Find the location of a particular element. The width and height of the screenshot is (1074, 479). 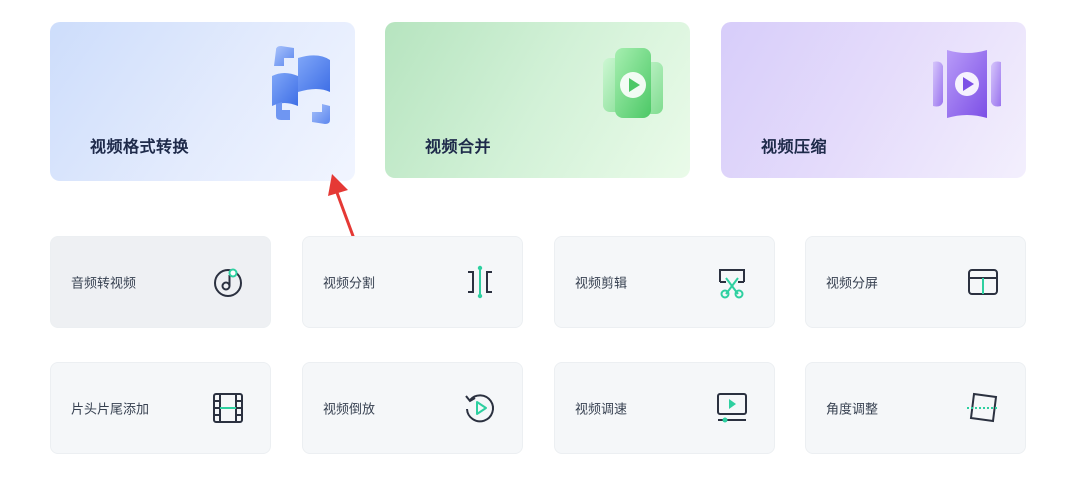

split-icon is located at coordinates (480, 282).